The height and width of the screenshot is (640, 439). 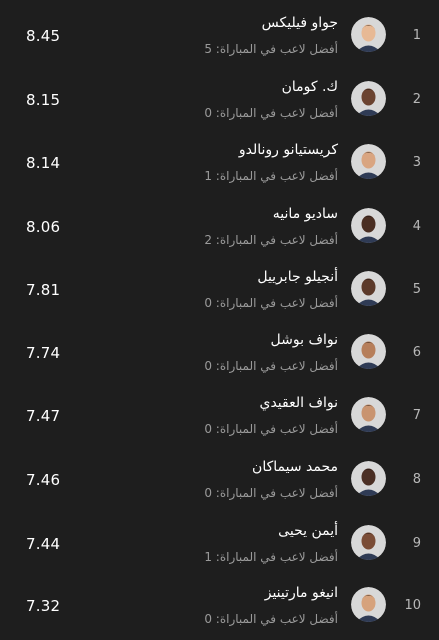 What do you see at coordinates (304, 340) in the screenshot?
I see `player-name: نواف بوشل` at bounding box center [304, 340].